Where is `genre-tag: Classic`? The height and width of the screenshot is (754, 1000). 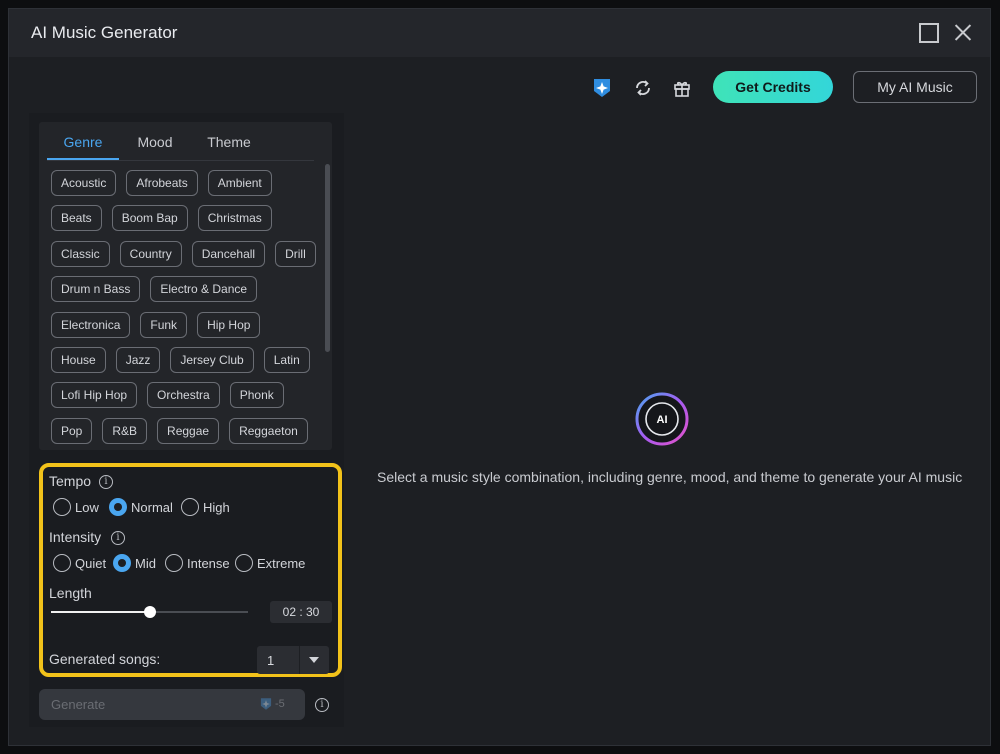
genre-tag: Classic is located at coordinates (80, 253).